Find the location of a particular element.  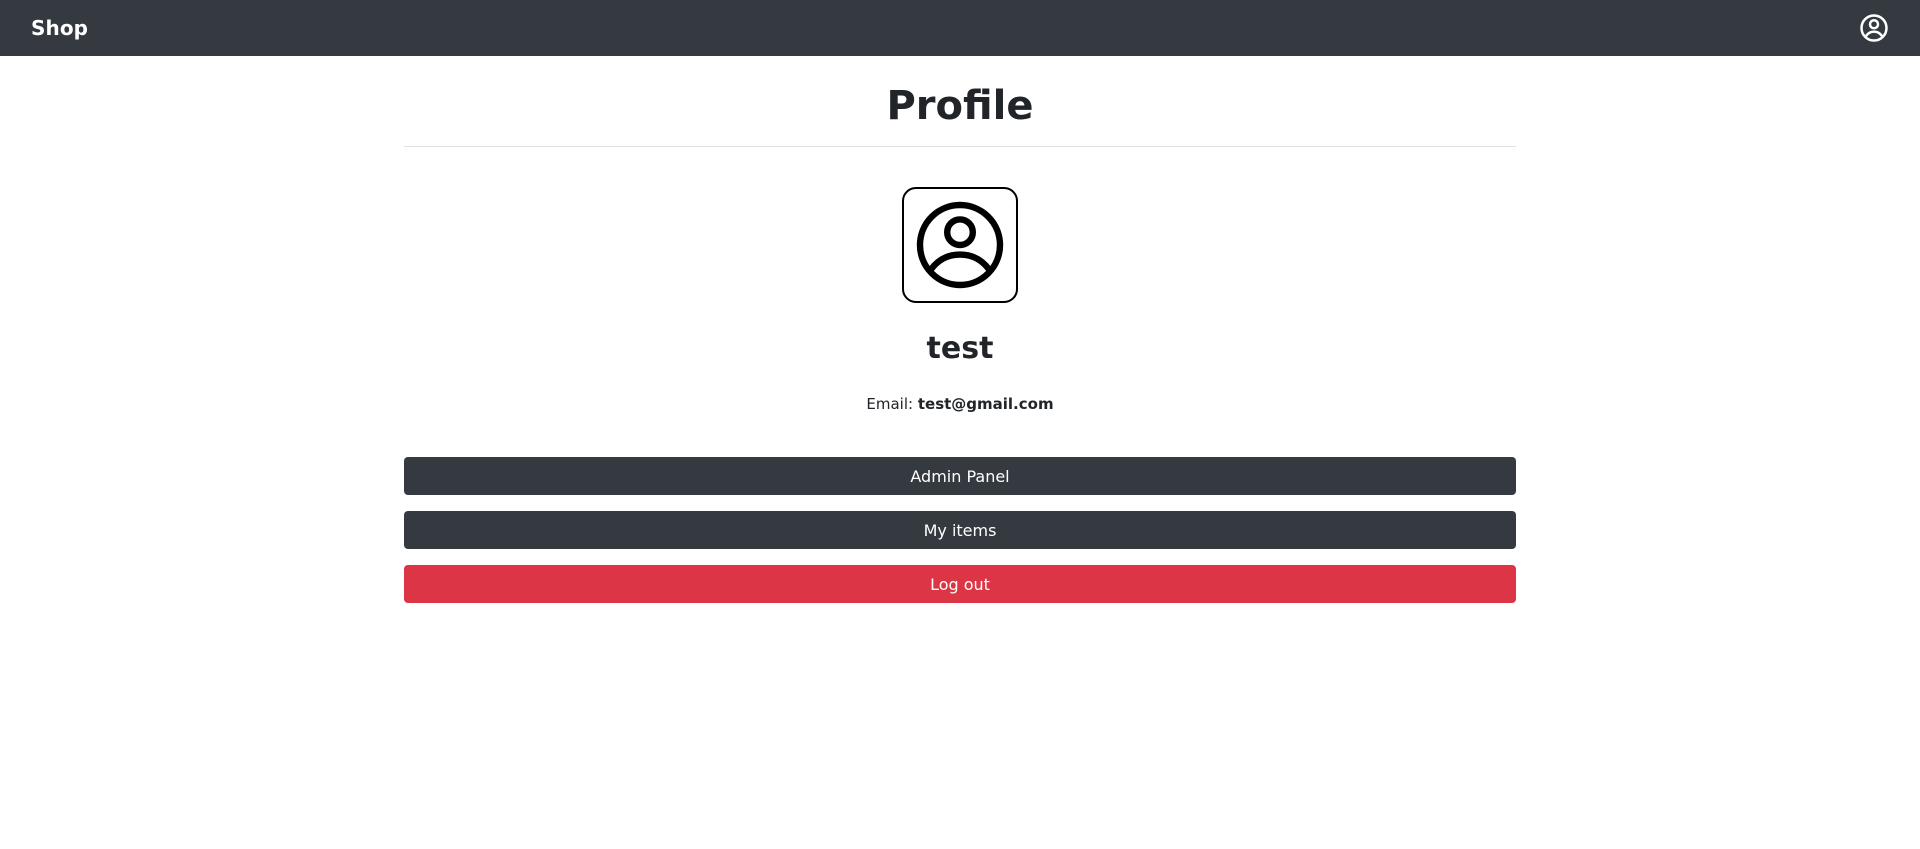

avatar is located at coordinates (960, 245).